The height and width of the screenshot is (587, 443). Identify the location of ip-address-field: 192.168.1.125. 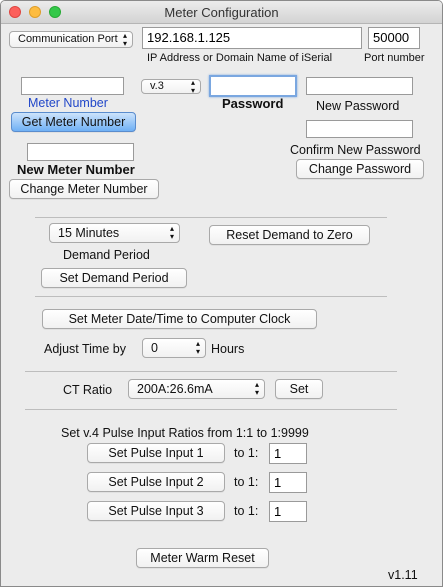
(252, 38).